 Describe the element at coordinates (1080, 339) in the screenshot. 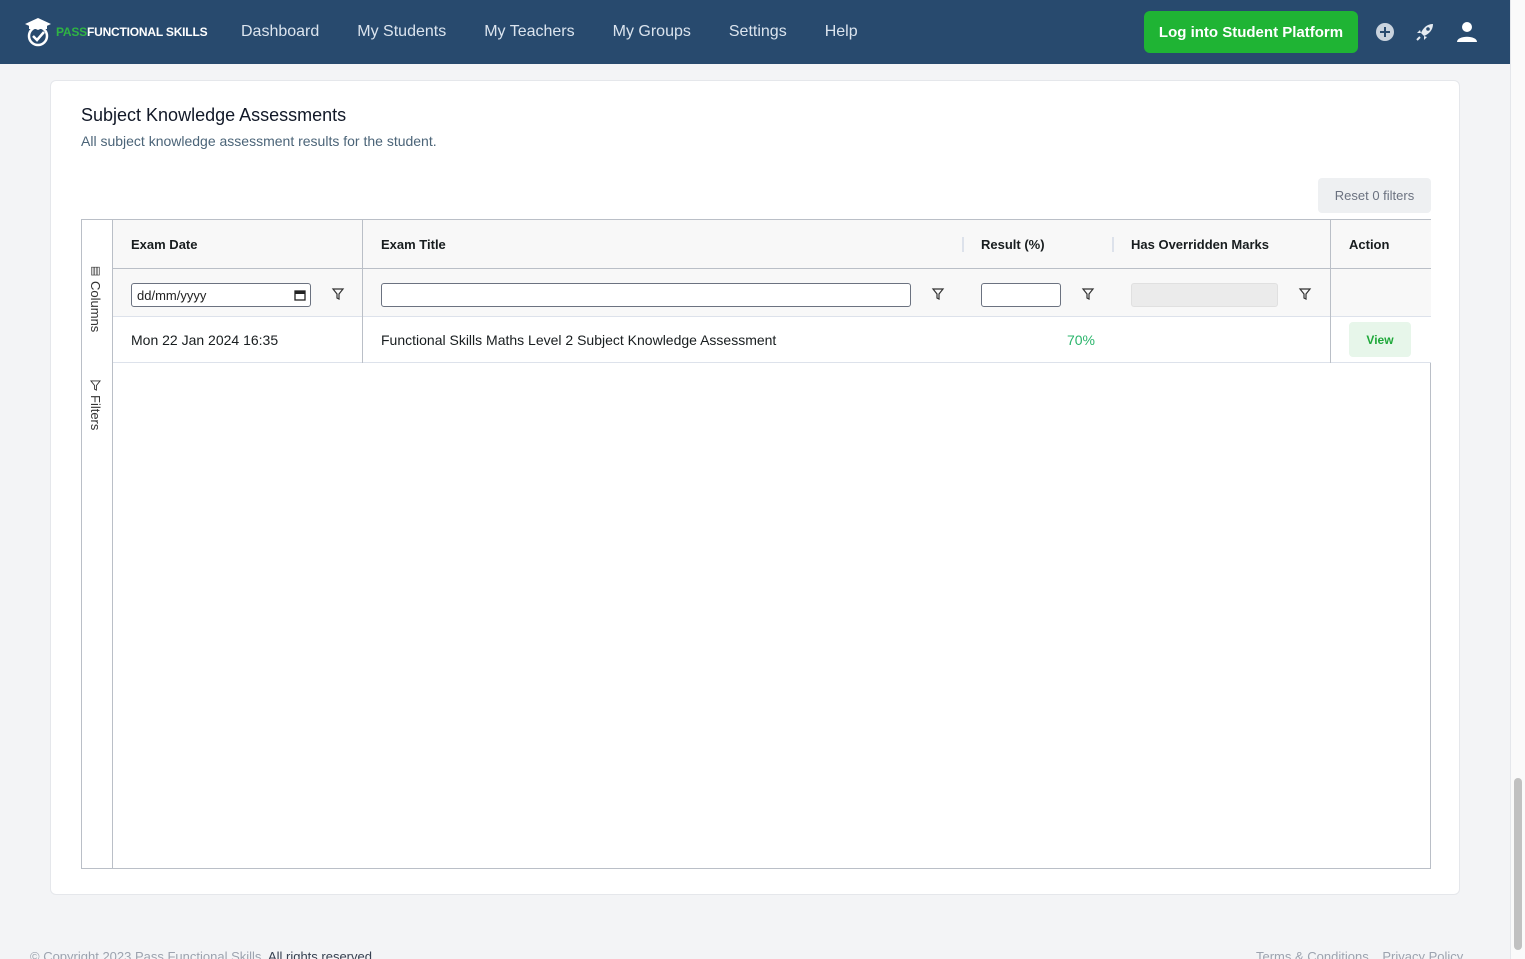

I see `result-cell: 70%` at that location.